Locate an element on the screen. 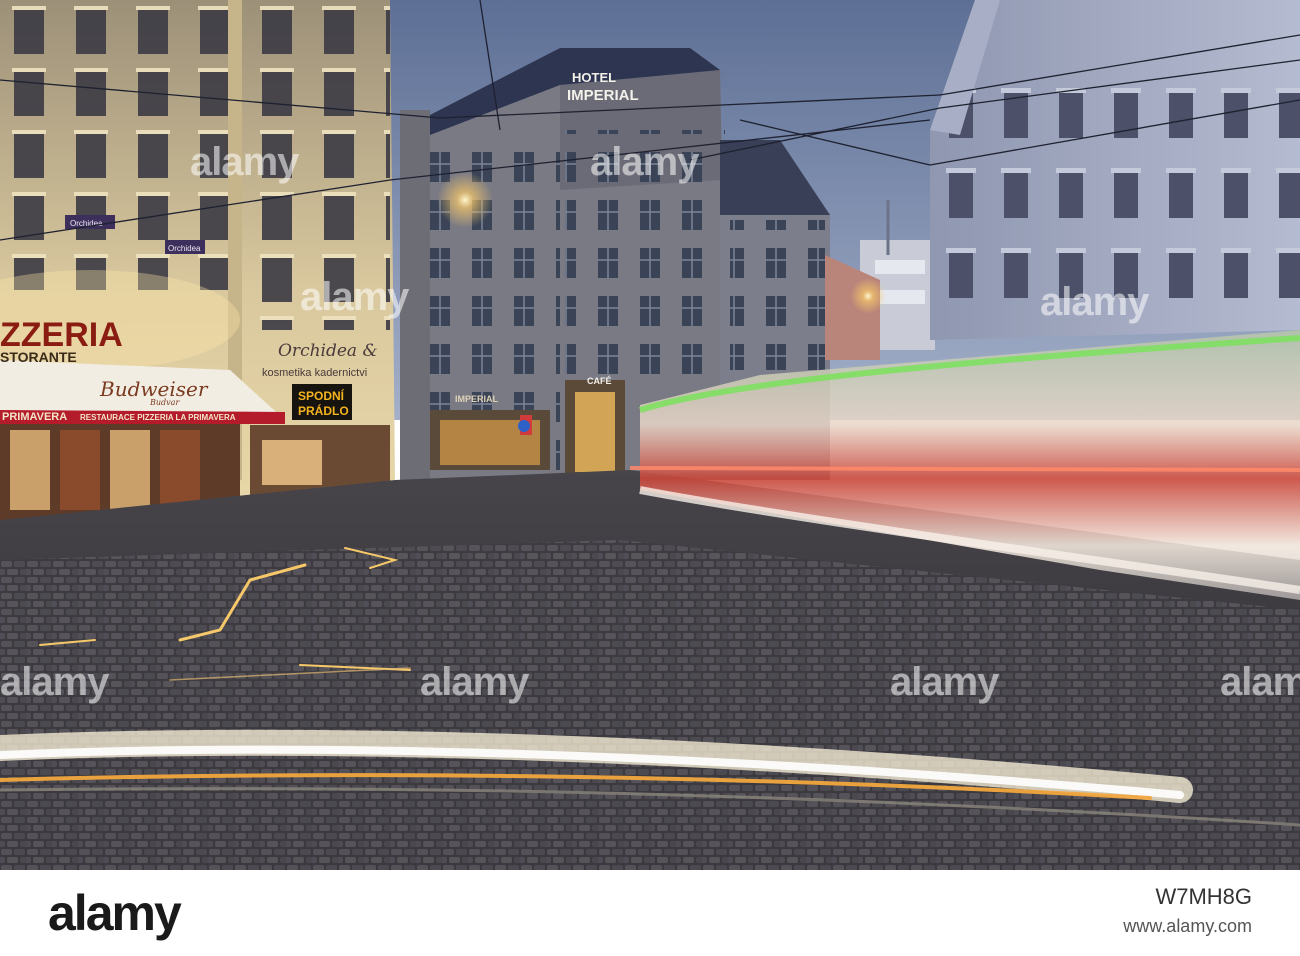 The height and width of the screenshot is (956, 1300). image-code: W7MH8G is located at coordinates (1203, 896).